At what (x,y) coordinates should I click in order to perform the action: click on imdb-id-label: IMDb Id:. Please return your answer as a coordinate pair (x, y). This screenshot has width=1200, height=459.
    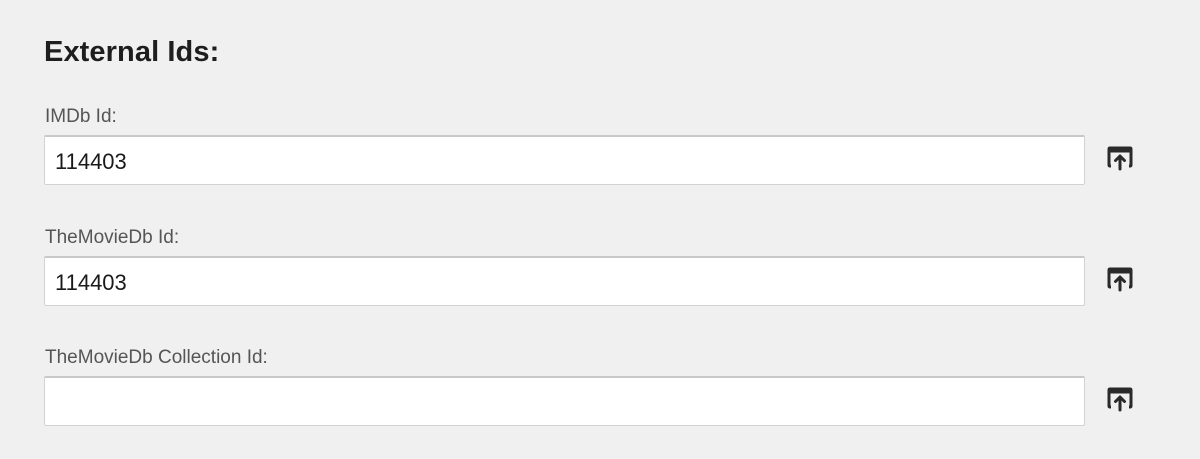
    Looking at the image, I should click on (81, 116).